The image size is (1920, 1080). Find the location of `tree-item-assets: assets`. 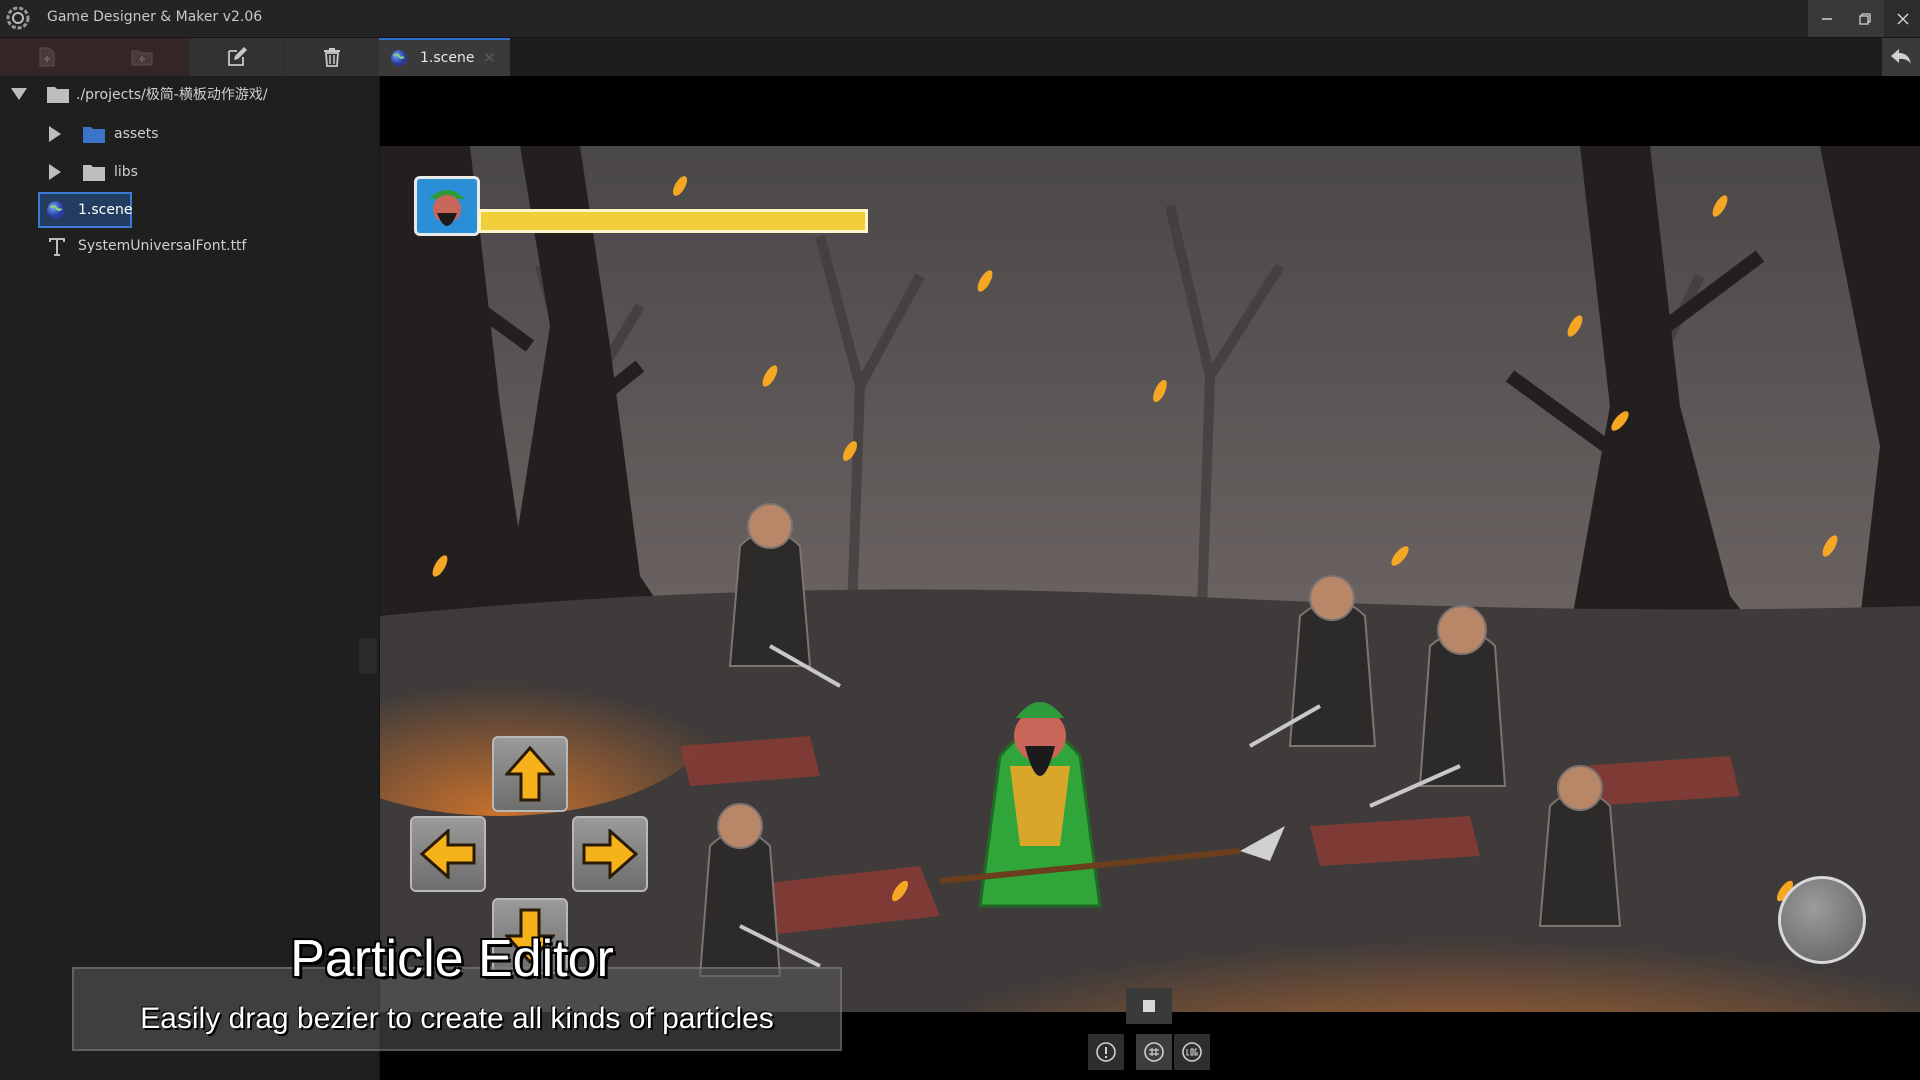

tree-item-assets: assets is located at coordinates (103, 134).